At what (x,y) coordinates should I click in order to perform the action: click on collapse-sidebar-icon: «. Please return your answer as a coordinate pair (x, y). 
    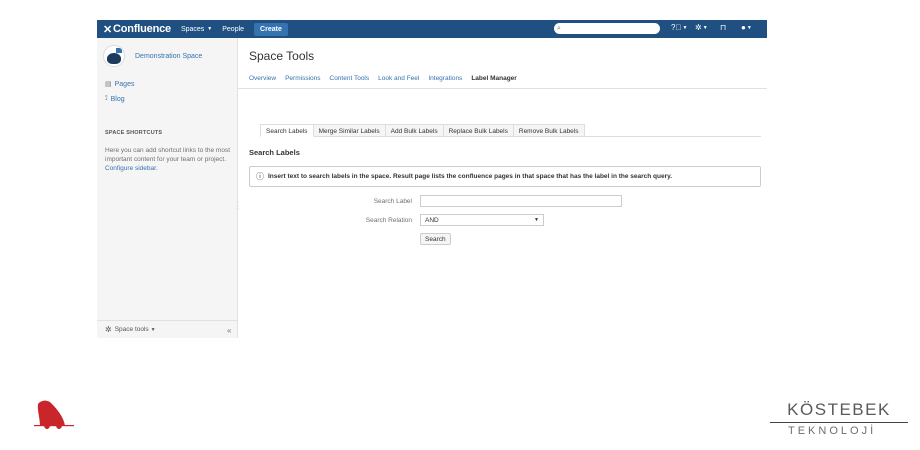
    Looking at the image, I should click on (229, 330).